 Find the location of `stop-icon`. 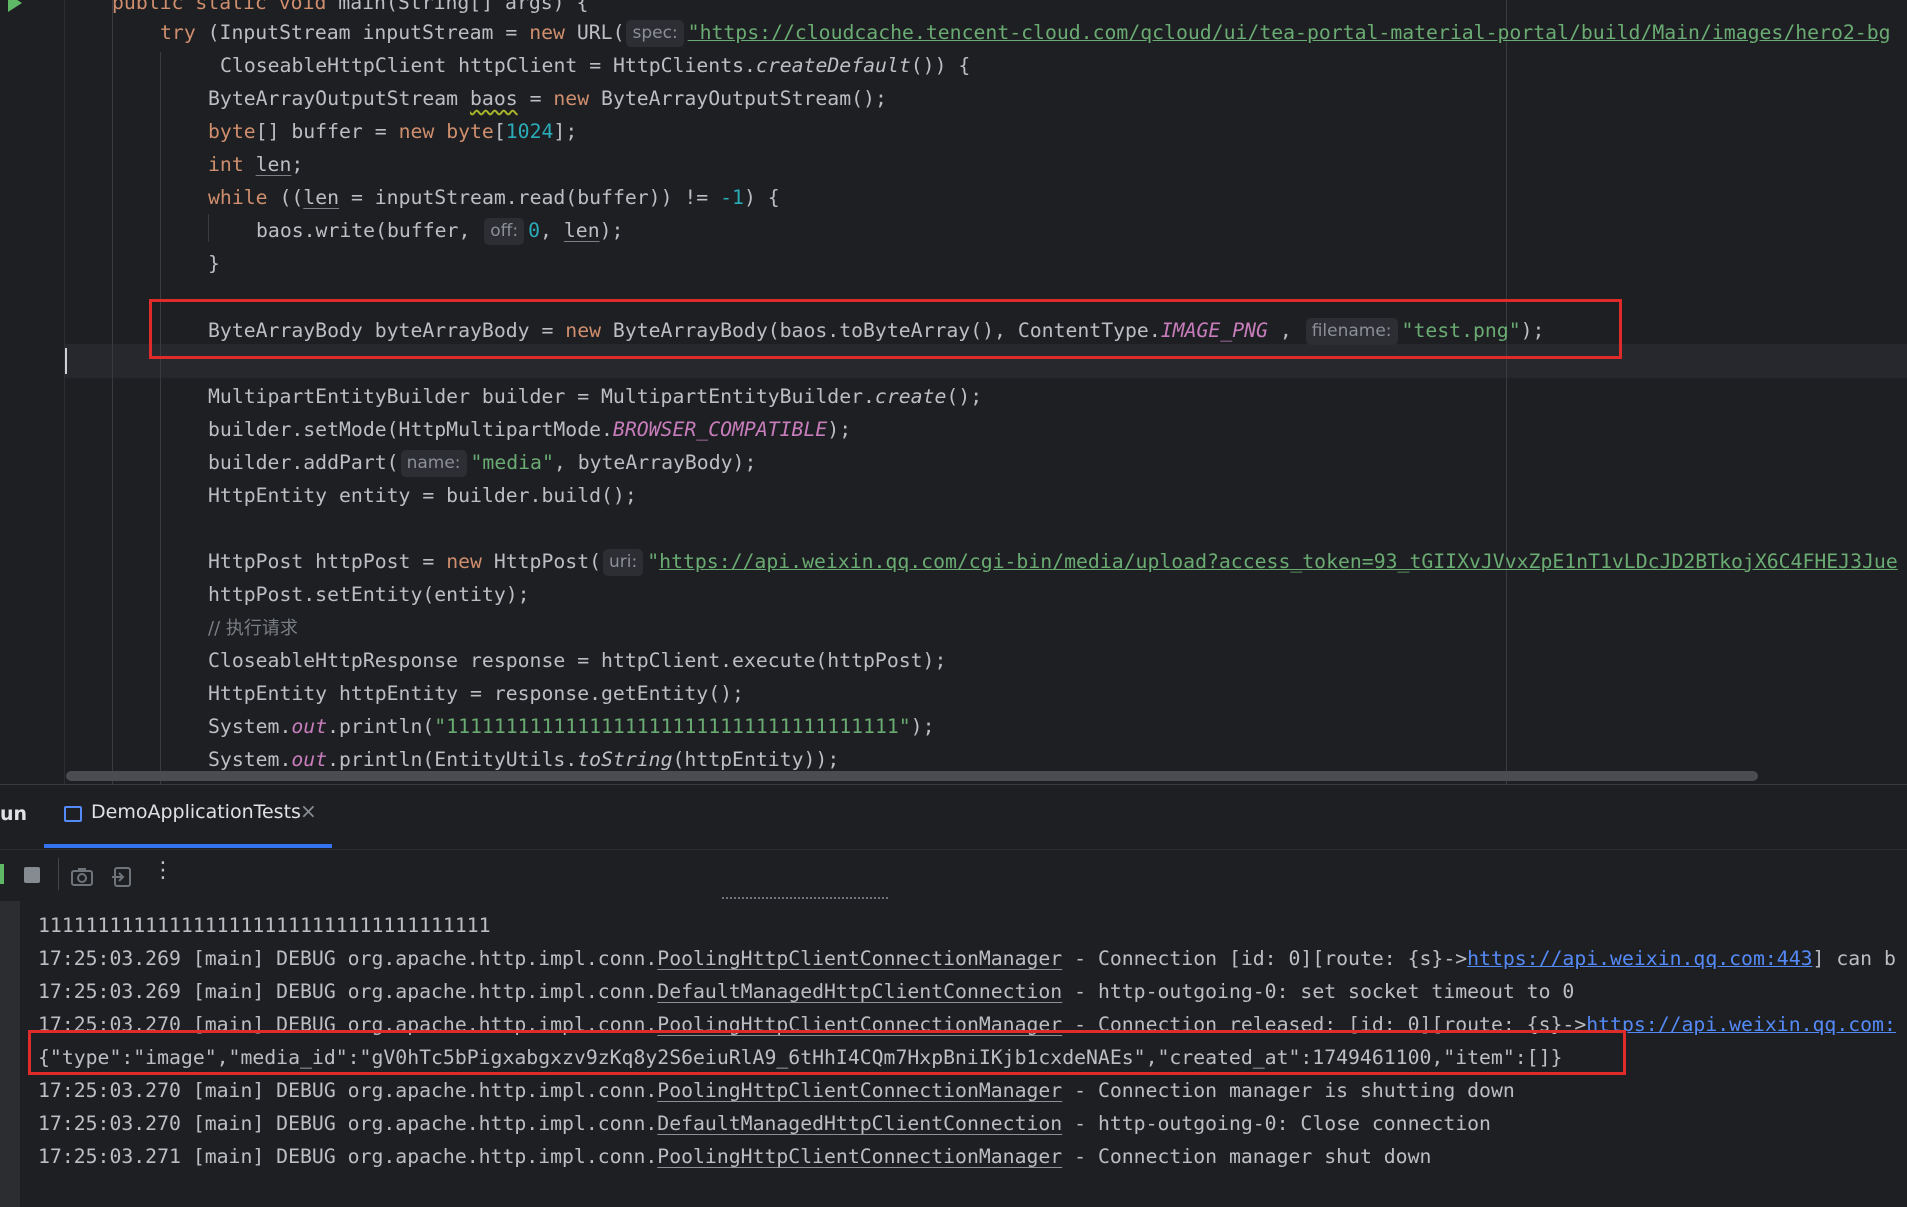

stop-icon is located at coordinates (32, 875).